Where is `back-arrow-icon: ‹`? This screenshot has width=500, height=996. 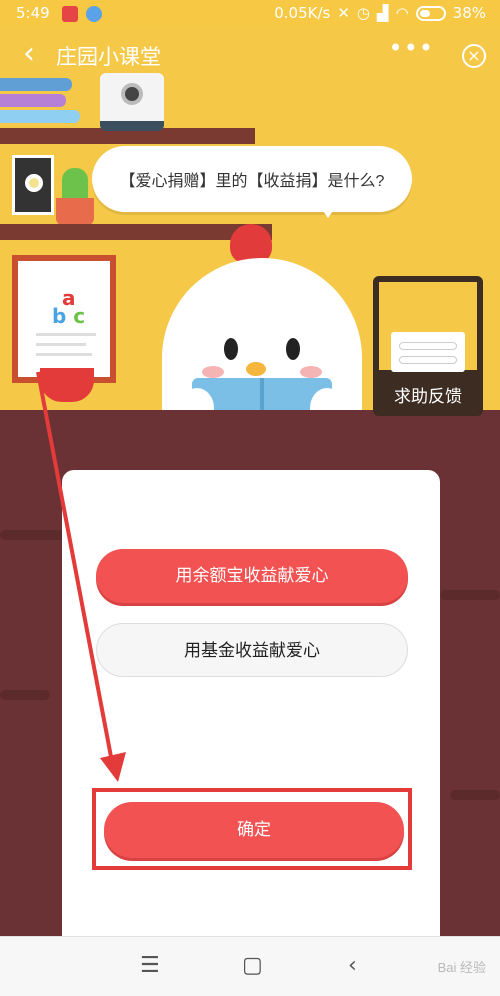 back-arrow-icon: ‹ is located at coordinates (352, 965).